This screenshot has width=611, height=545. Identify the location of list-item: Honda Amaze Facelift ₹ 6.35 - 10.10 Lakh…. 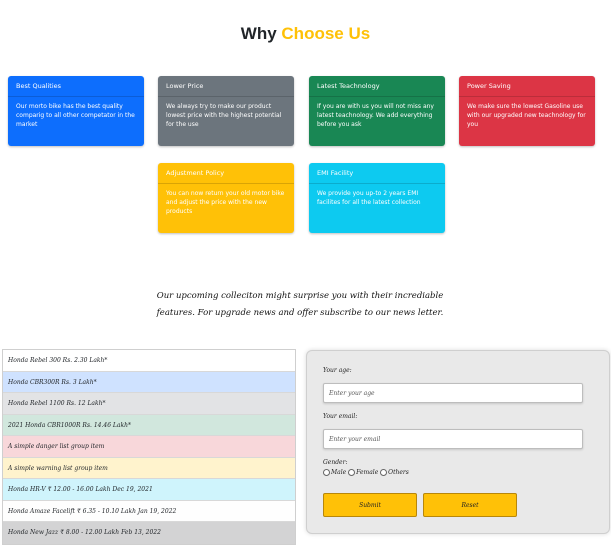
(149, 511).